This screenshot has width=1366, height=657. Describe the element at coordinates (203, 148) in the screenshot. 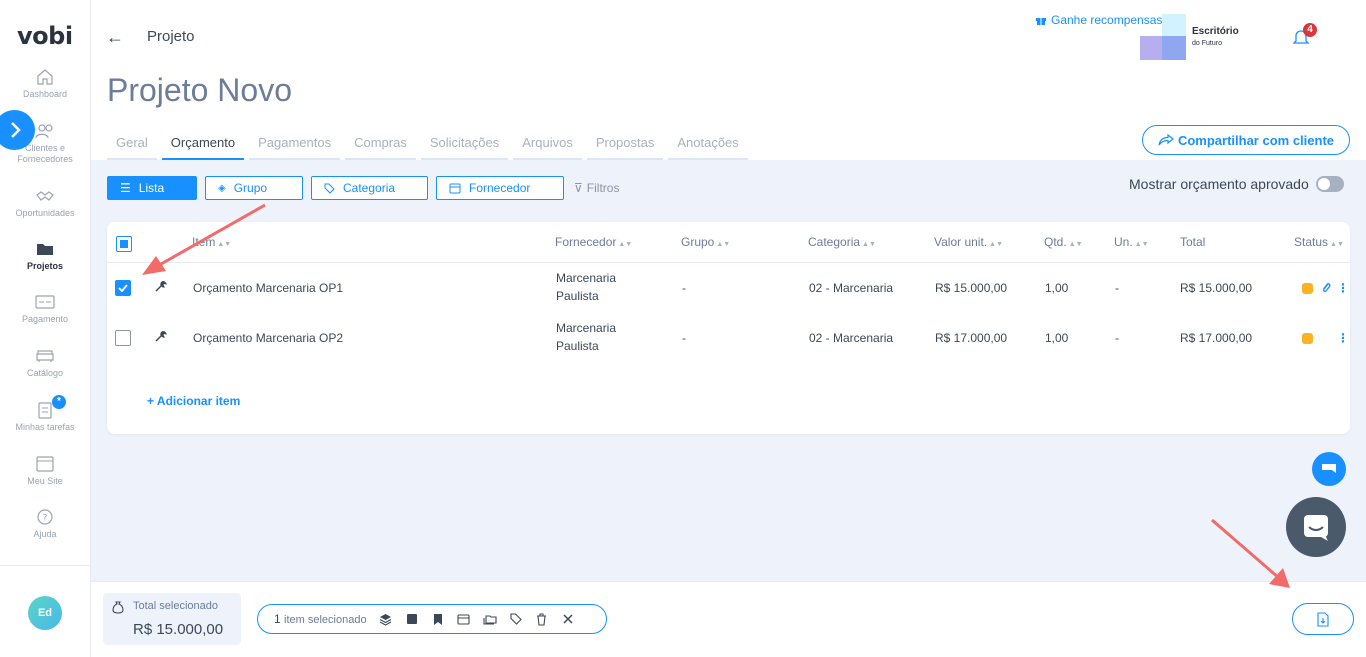

I see `tab-orcamento: Orçamento` at that location.